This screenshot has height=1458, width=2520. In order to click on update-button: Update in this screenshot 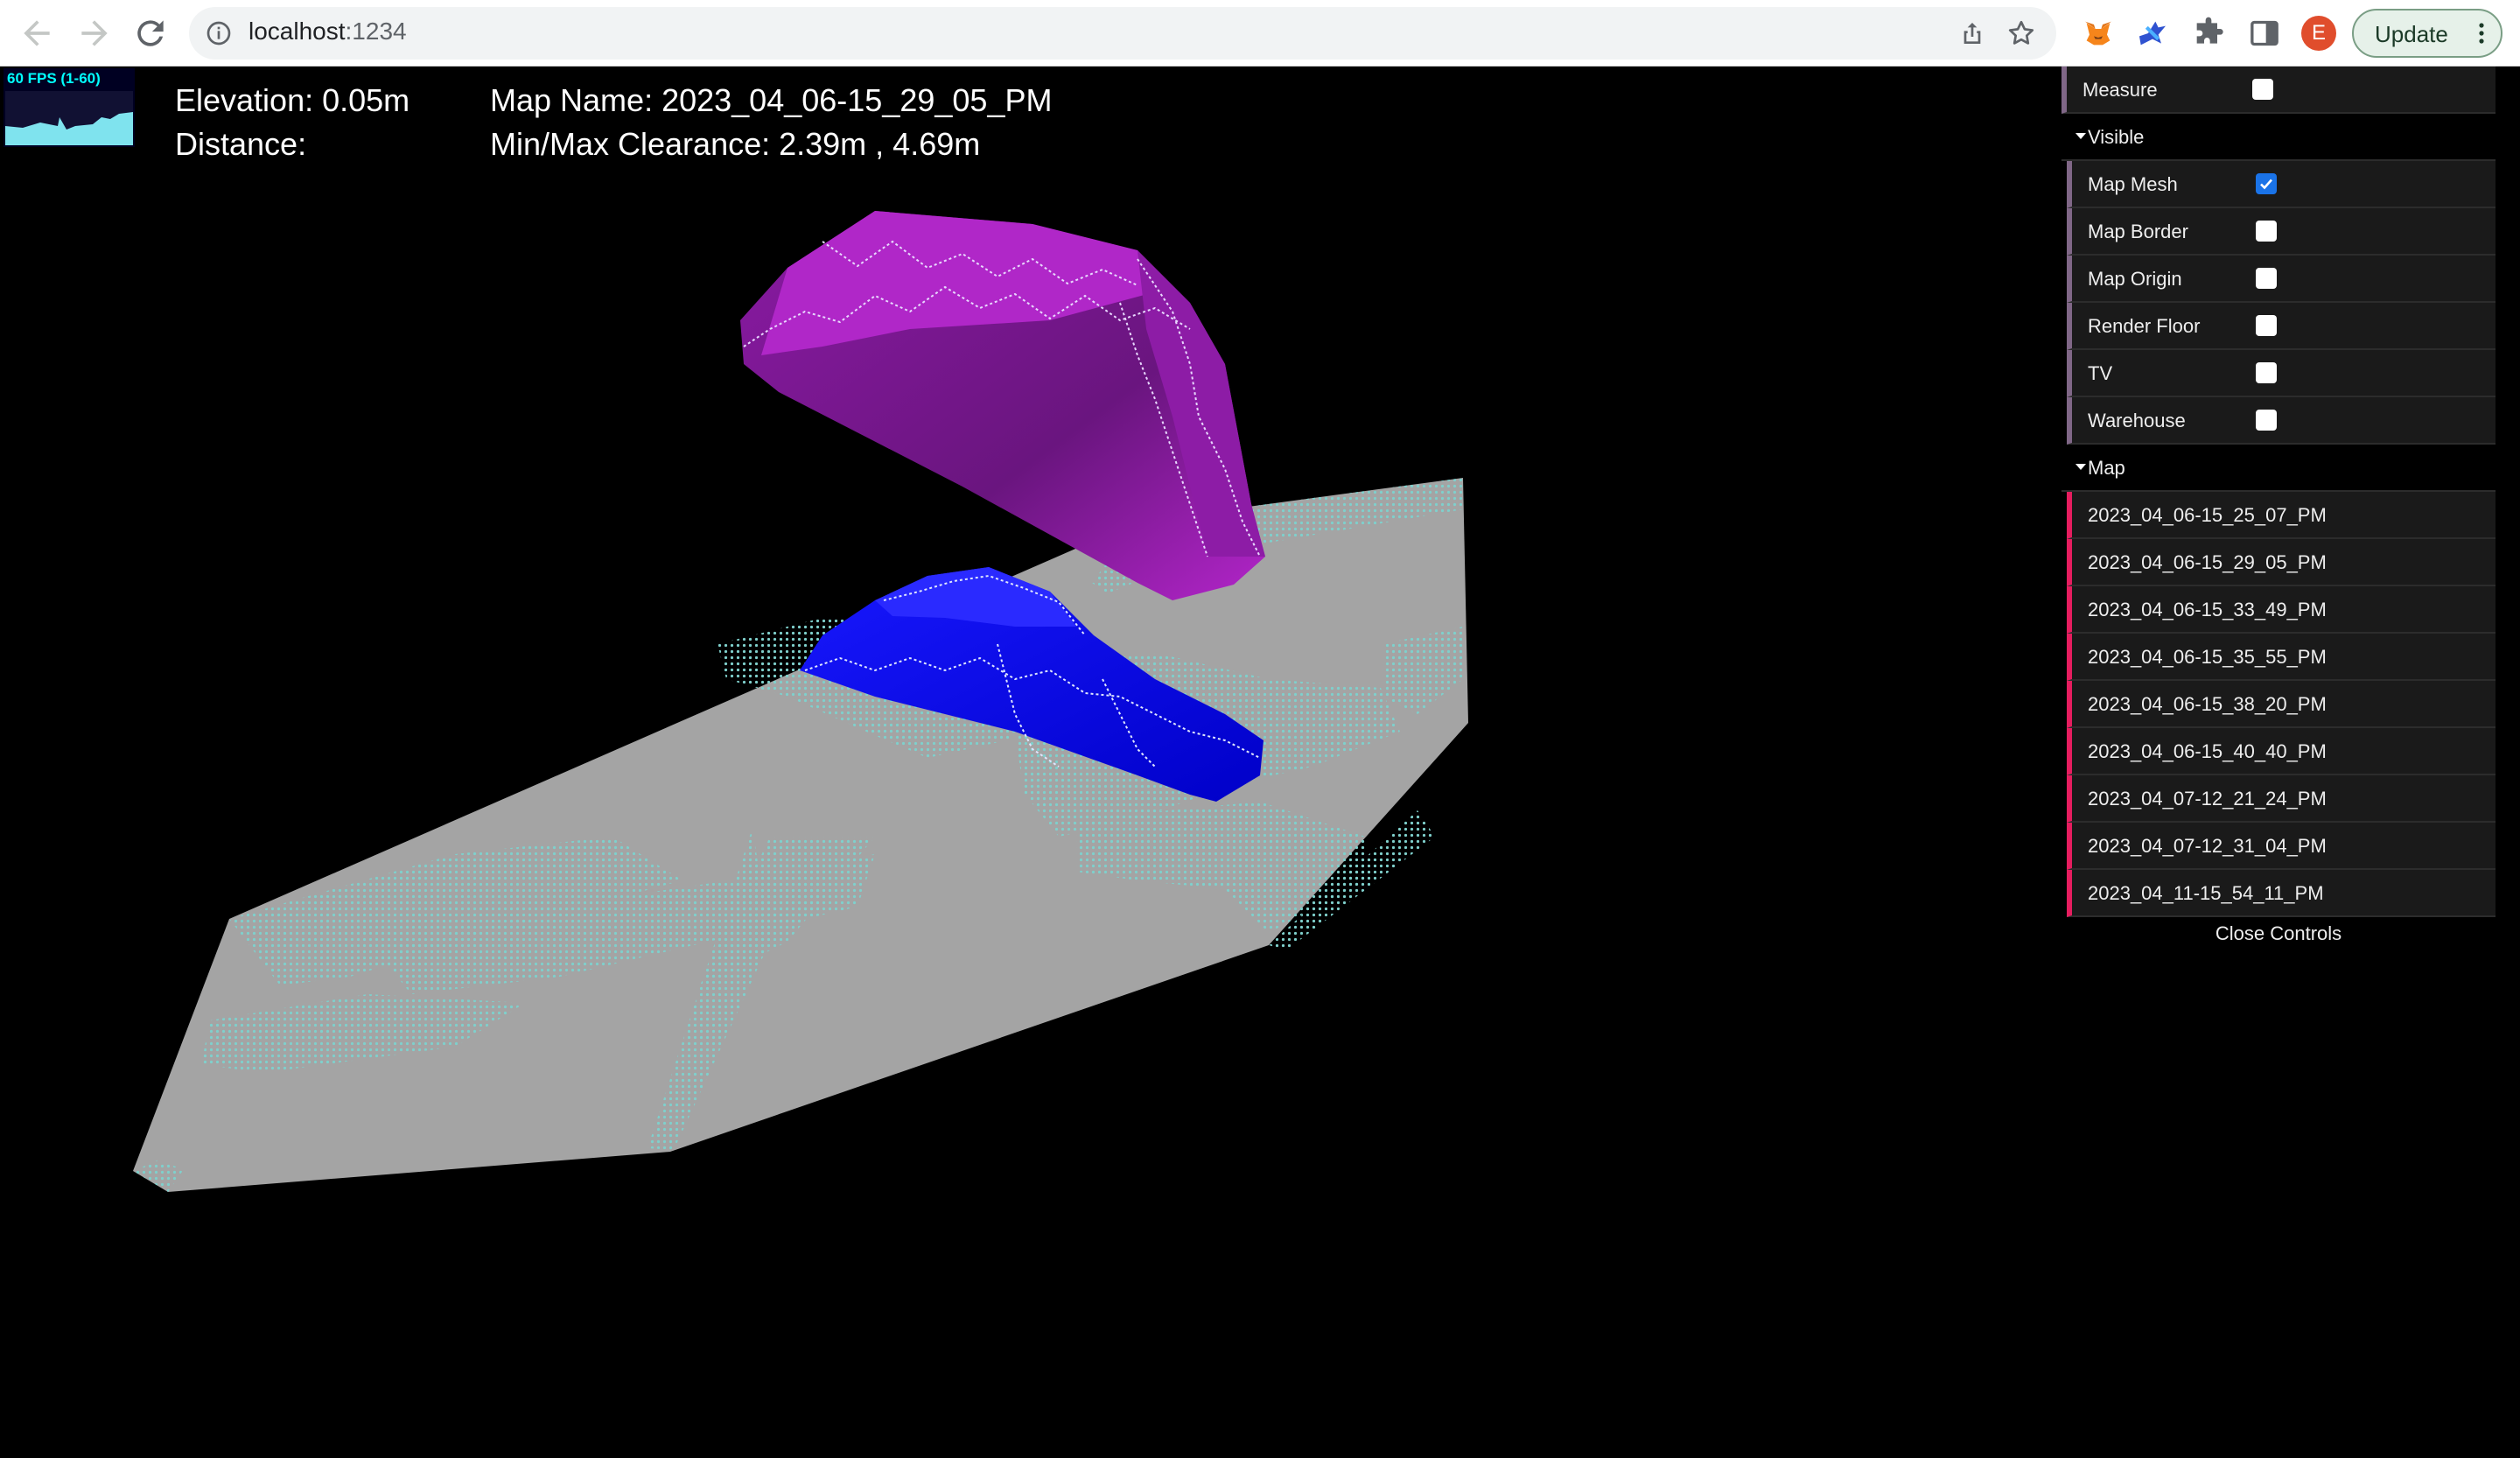, I will do `click(2427, 33)`.